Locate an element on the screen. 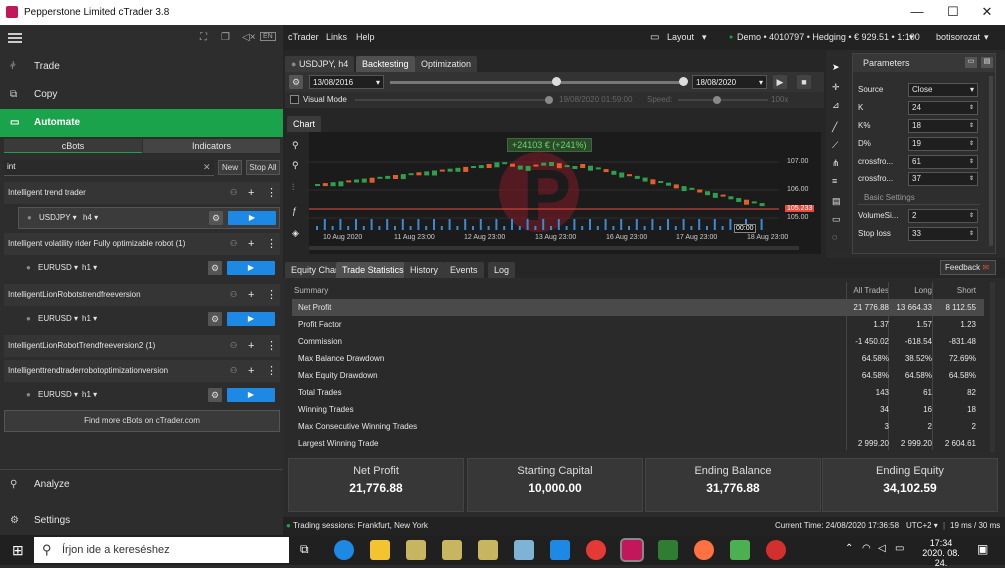  zoom-out-icon: ⚲ is located at coordinates (295, 165).